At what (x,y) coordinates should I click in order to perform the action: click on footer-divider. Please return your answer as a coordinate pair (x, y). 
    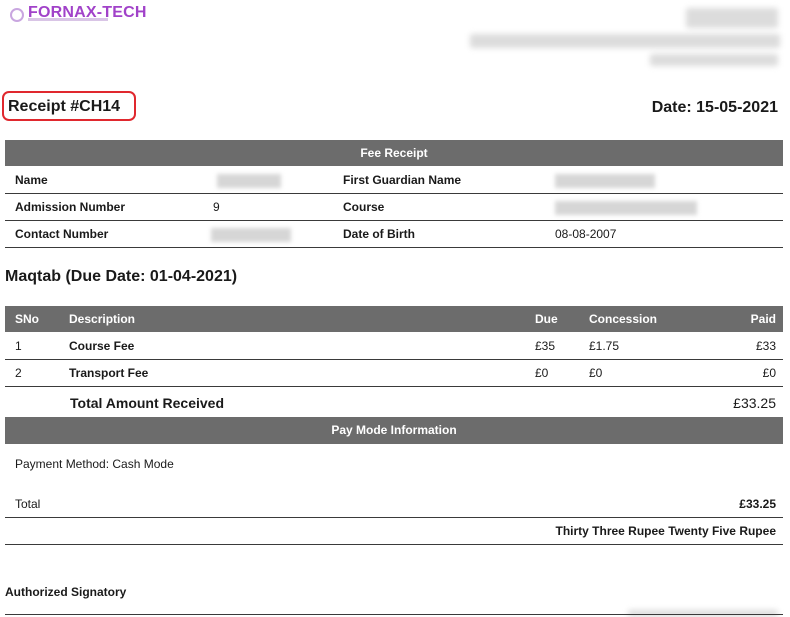
    Looking at the image, I should click on (394, 614).